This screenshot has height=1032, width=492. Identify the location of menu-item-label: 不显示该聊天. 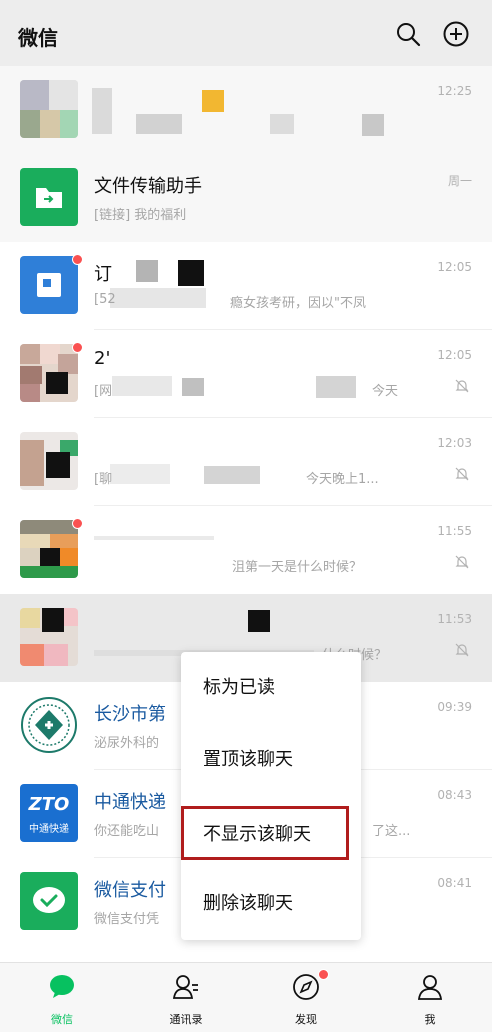
(257, 834).